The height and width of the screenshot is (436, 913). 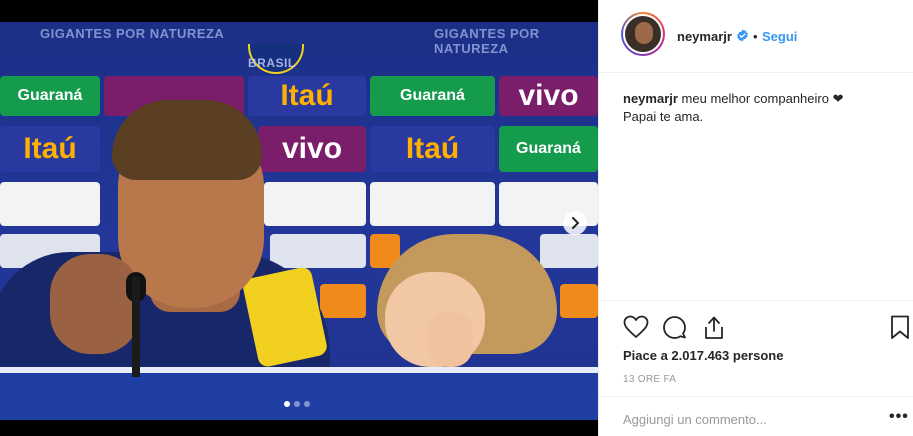 What do you see at coordinates (900, 327) in the screenshot?
I see `bookmark-icon` at bounding box center [900, 327].